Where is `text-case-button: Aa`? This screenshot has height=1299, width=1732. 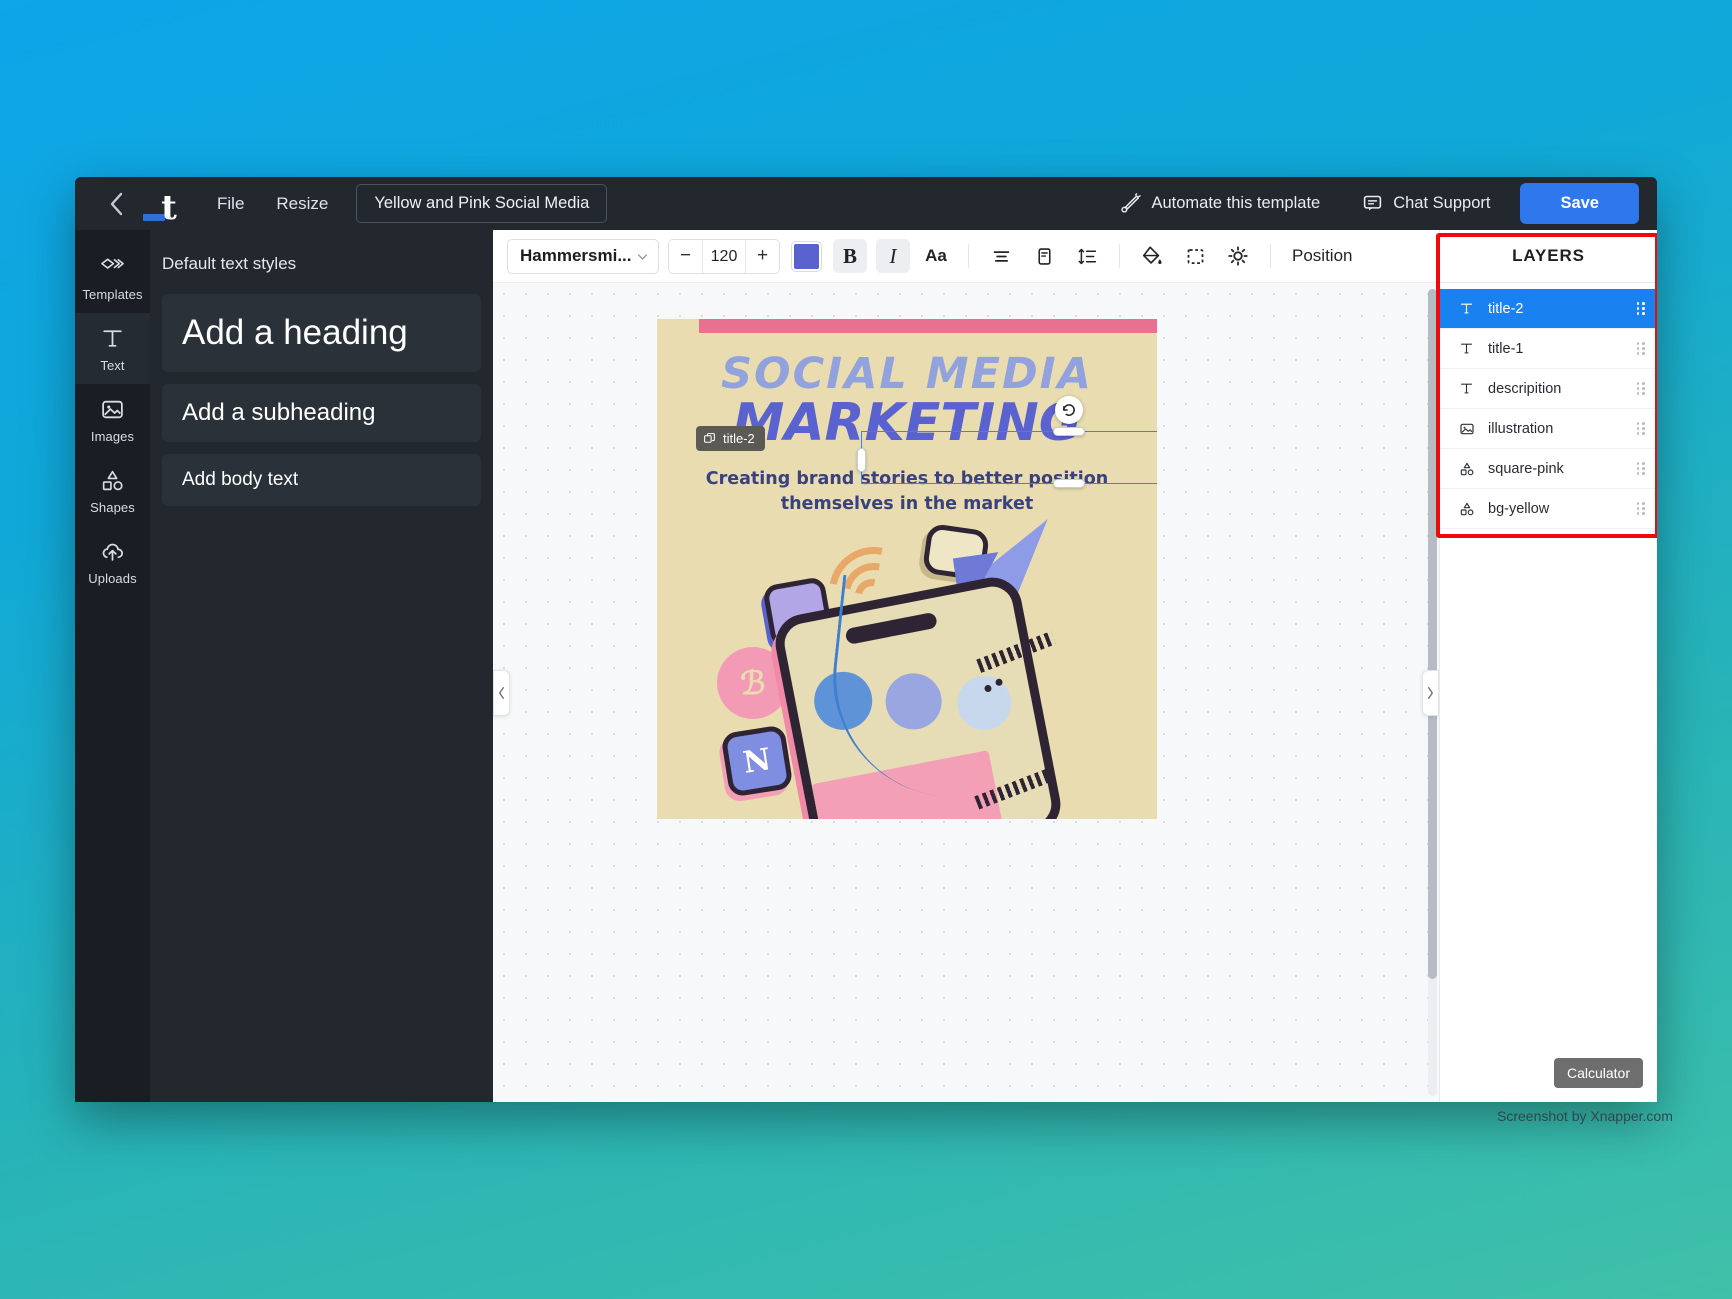
text-case-button: Aa is located at coordinates (936, 256).